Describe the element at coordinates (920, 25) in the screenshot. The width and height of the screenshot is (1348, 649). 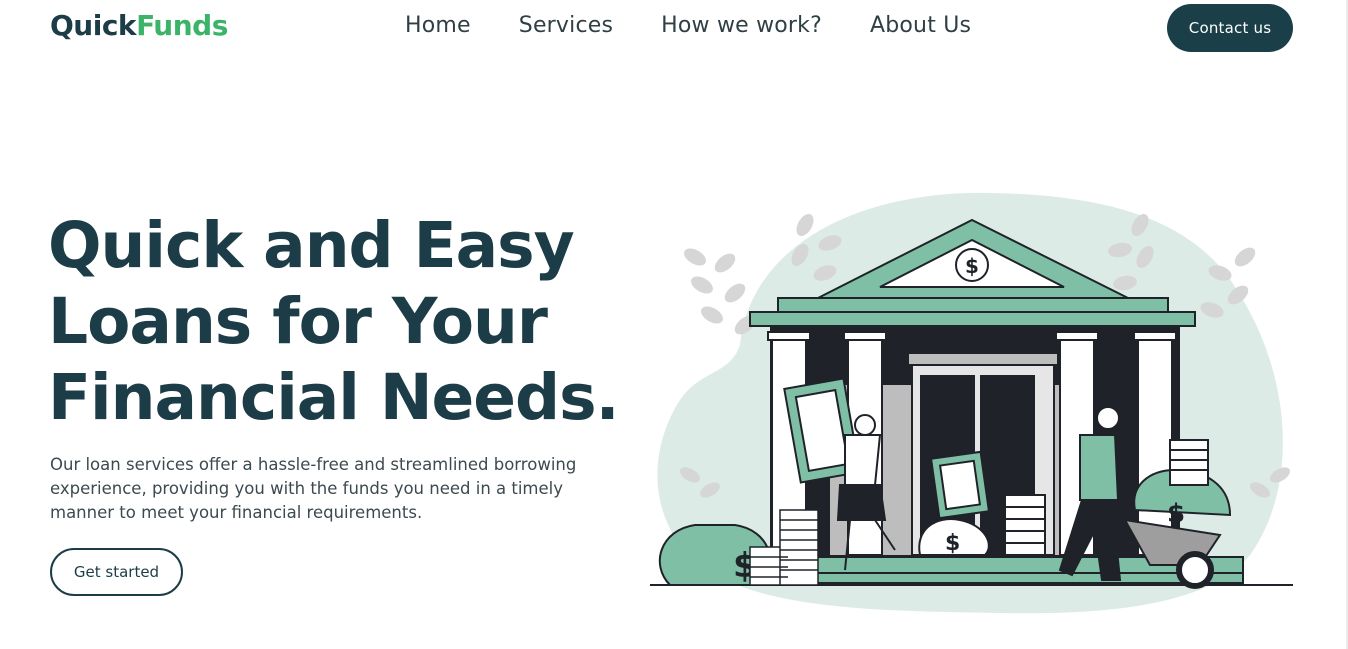
I see `nav-link-about-us: About Us` at that location.